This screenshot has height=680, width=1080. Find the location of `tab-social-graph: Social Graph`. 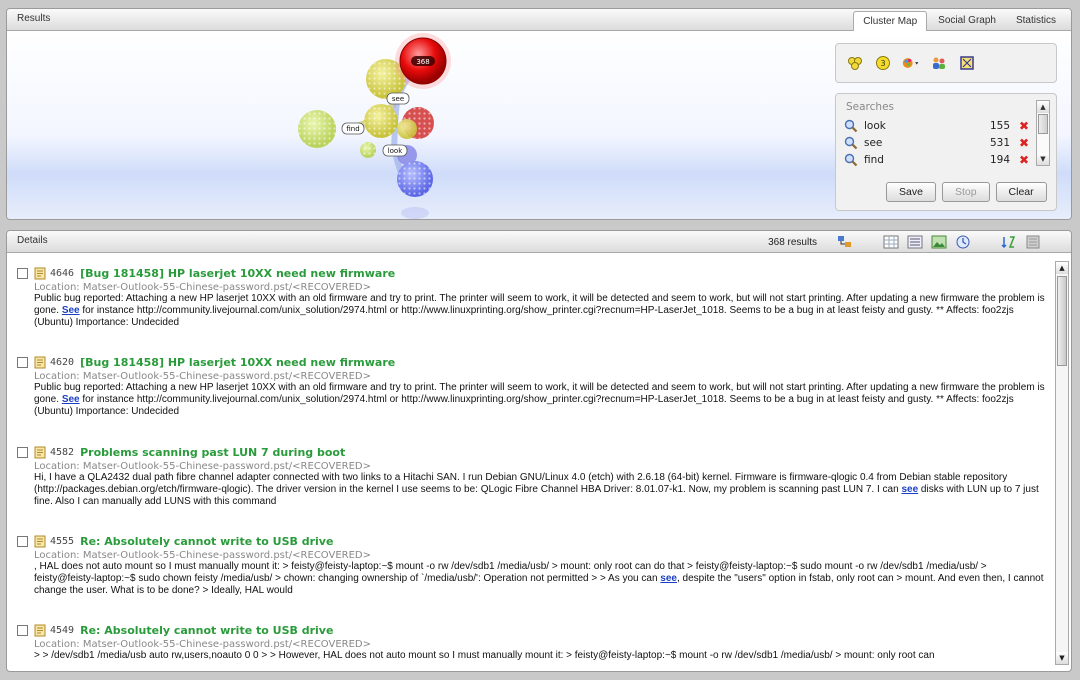

tab-social-graph: Social Graph is located at coordinates (967, 21).